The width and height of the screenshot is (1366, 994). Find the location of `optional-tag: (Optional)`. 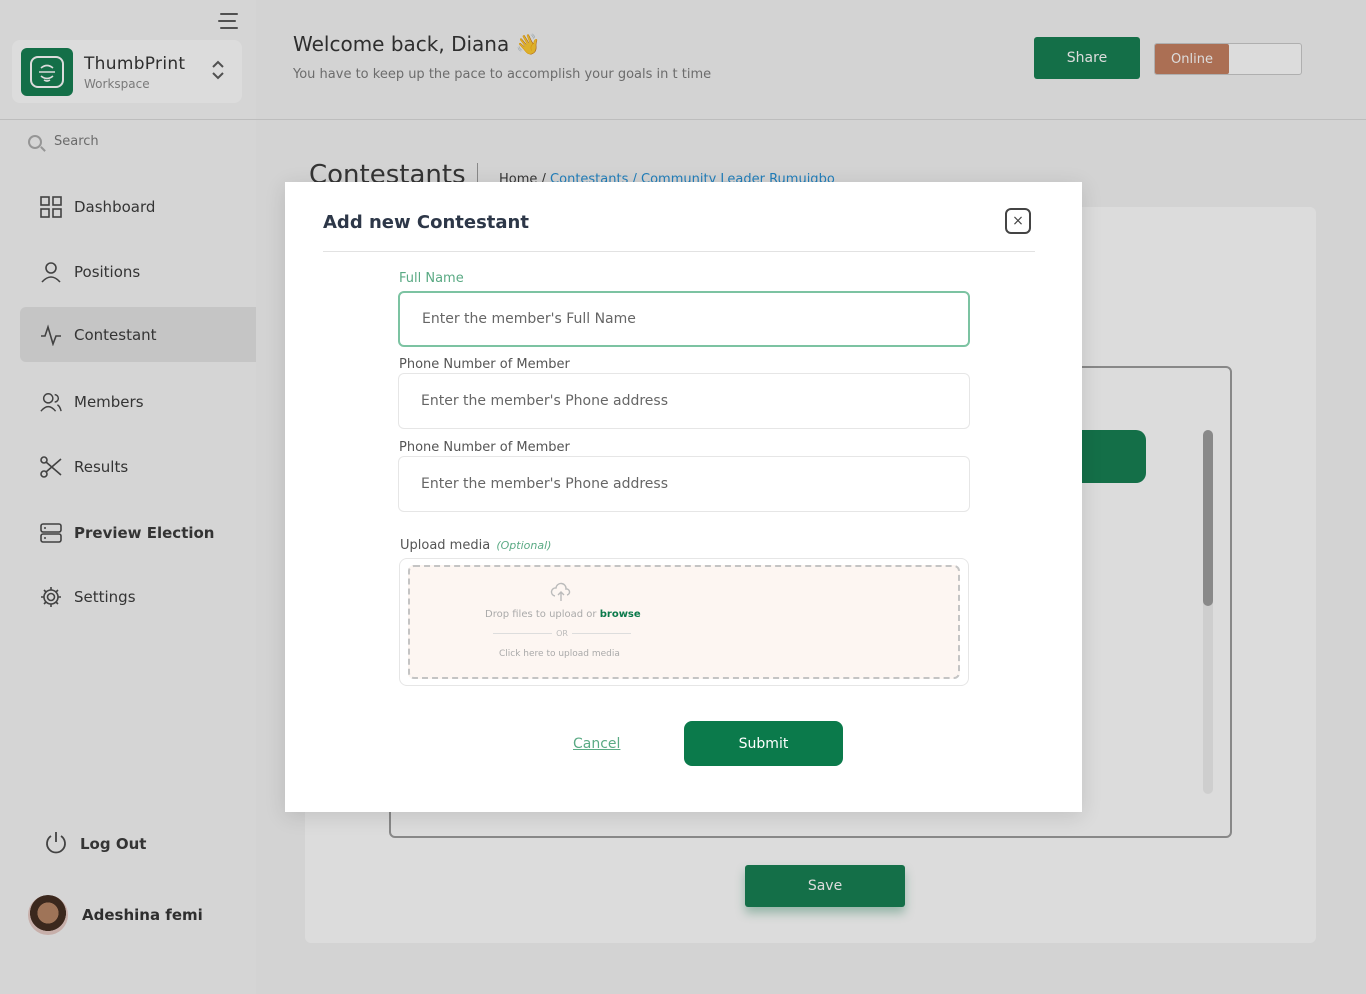

optional-tag: (Optional) is located at coordinates (524, 545).